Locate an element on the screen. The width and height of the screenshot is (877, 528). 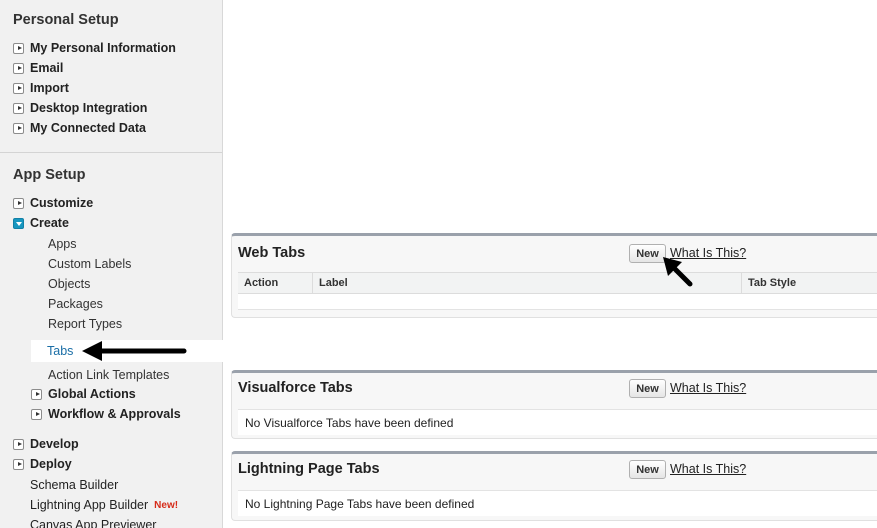
sidebar-item-my-personal-information: My Personal Information is located at coordinates (94, 48).